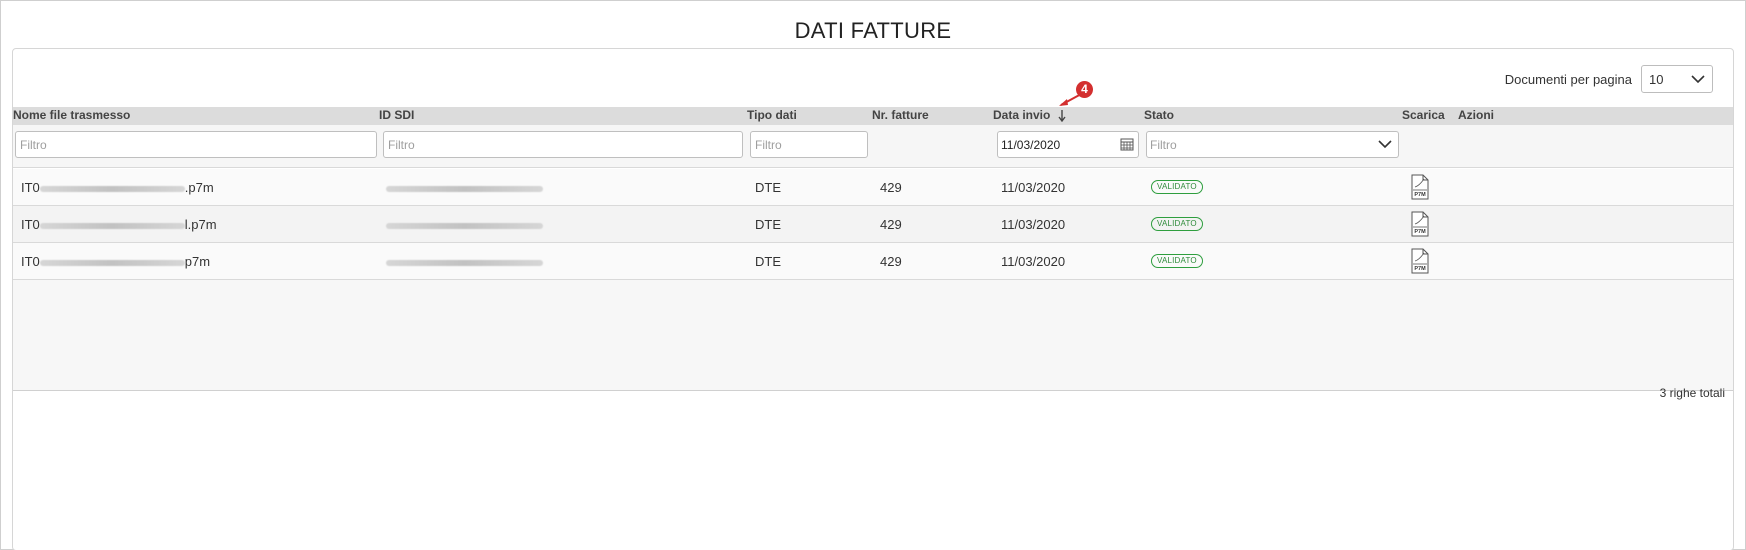  What do you see at coordinates (1159, 115) in the screenshot?
I see `column-header-stato: Stato` at bounding box center [1159, 115].